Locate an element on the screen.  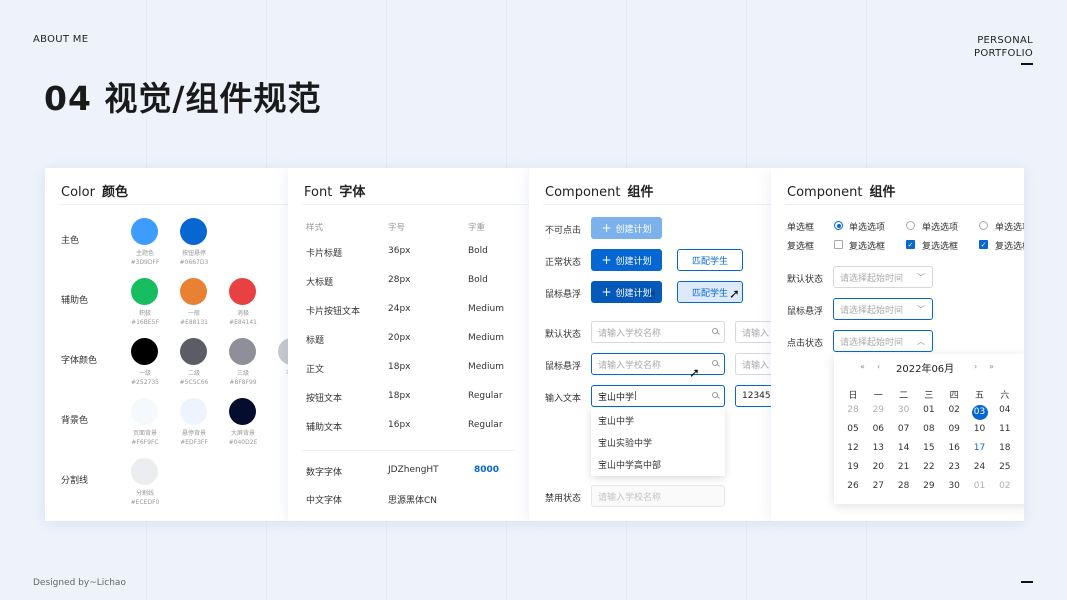
checkbox is located at coordinates (838, 244).